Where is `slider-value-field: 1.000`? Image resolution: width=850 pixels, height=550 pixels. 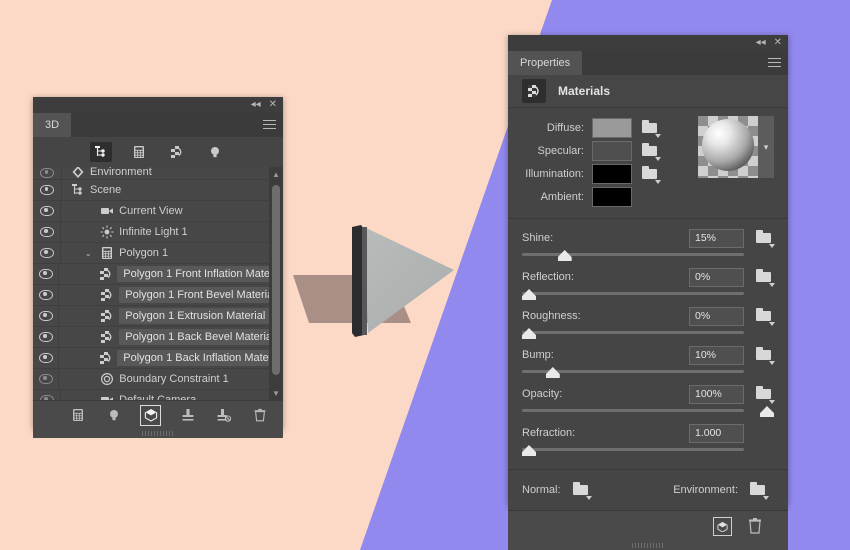
slider-value-field: 1.000 is located at coordinates (716, 433).